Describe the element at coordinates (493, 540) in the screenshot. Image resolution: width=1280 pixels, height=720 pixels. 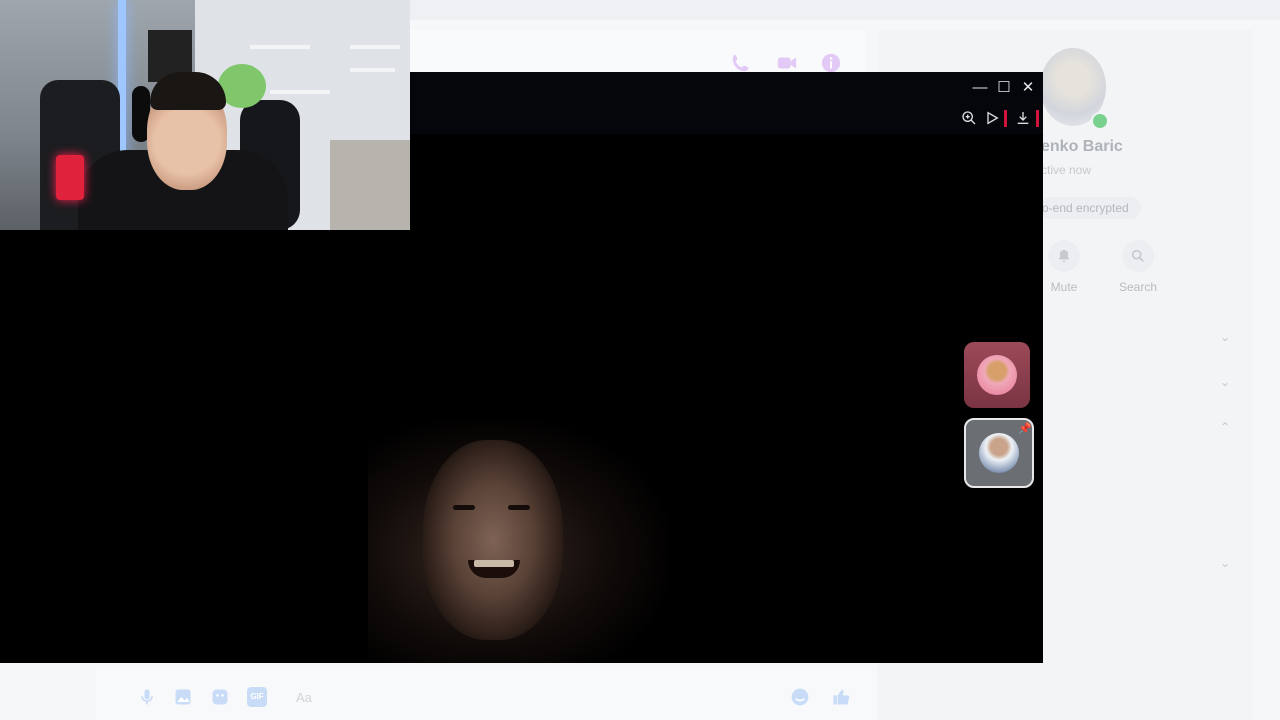
I see `caller-face` at that location.